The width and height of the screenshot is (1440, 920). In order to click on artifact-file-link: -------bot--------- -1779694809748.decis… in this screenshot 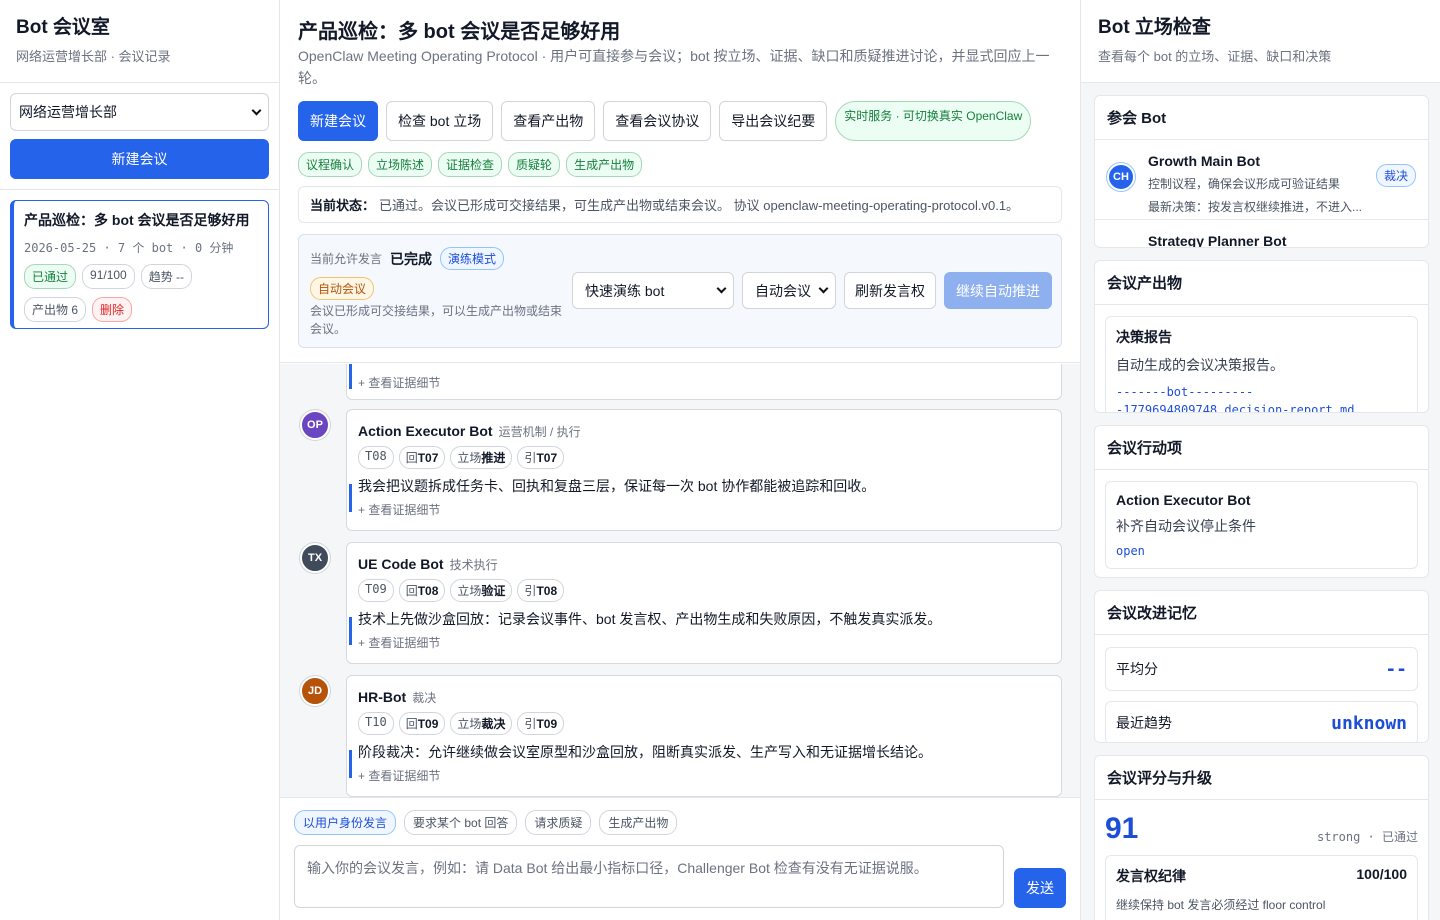, I will do `click(1261, 397)`.